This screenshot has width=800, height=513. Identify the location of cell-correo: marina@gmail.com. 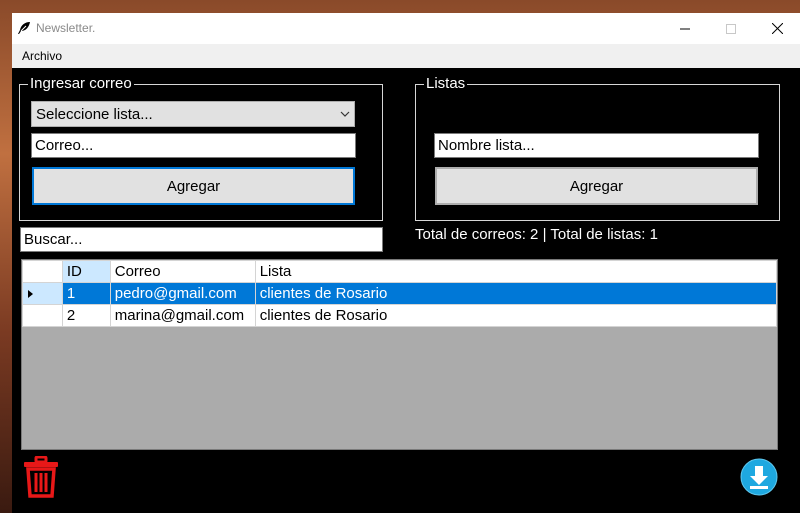
(182, 315).